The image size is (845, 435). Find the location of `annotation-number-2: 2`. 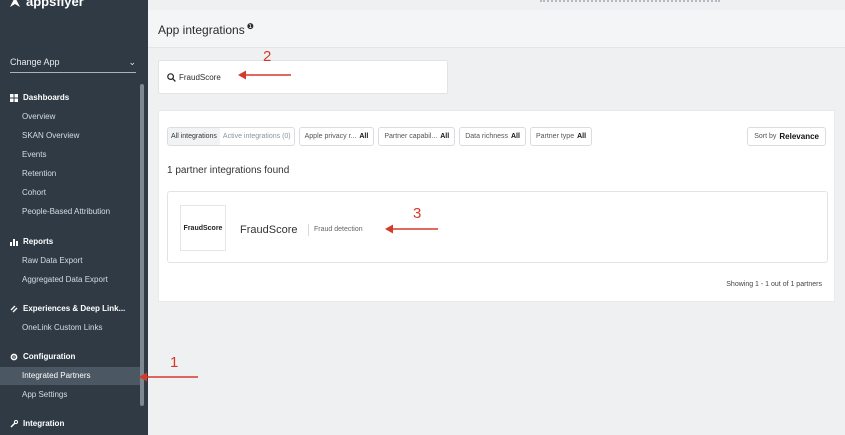

annotation-number-2: 2 is located at coordinates (267, 56).